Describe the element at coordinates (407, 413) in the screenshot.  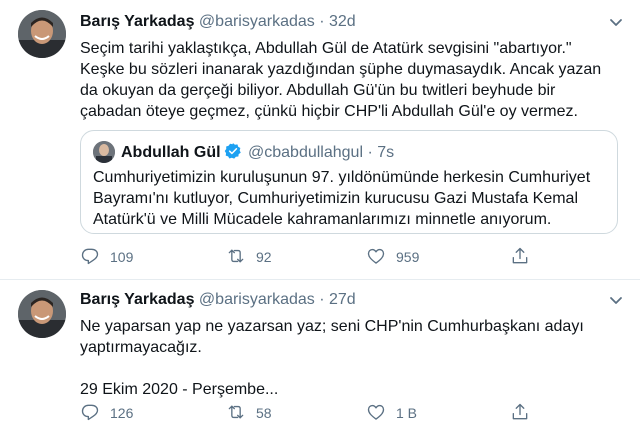
I see `like-count: 1 B` at that location.